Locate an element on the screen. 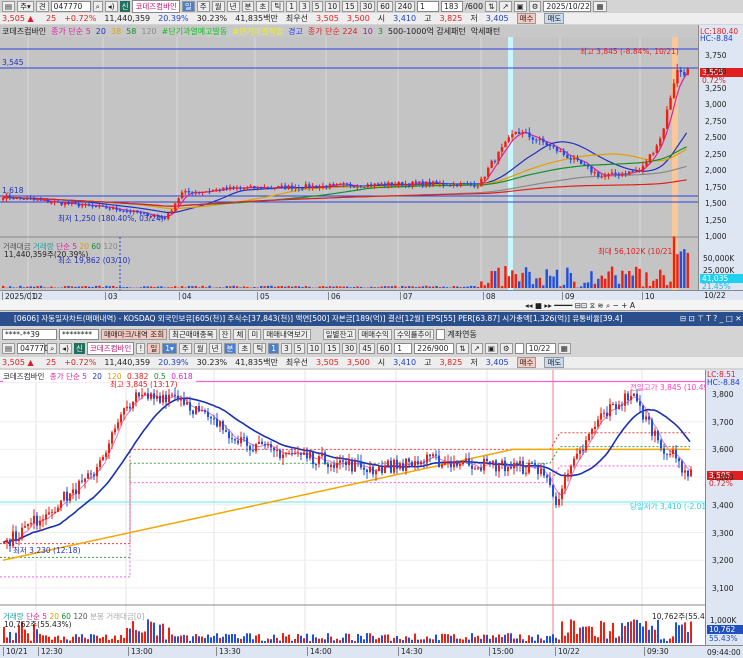 The width and height of the screenshot is (743, 658). type-select: 주▾ is located at coordinates (25, 6).